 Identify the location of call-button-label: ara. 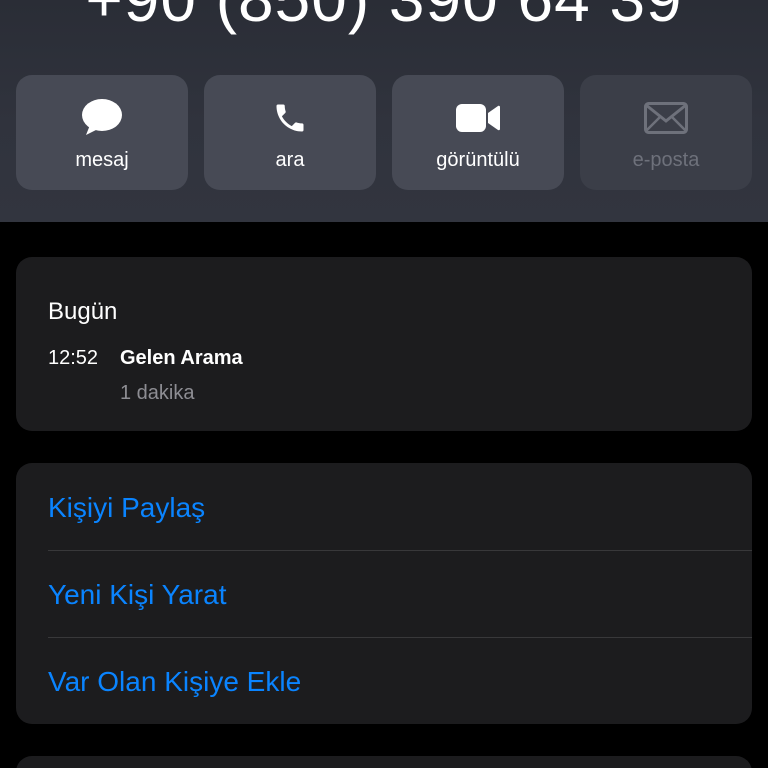
(290, 160).